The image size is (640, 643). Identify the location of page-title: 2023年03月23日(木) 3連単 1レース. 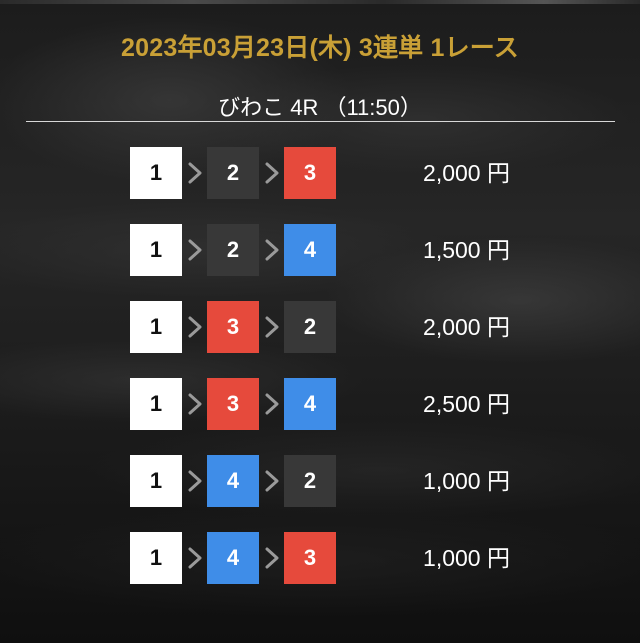
(320, 48).